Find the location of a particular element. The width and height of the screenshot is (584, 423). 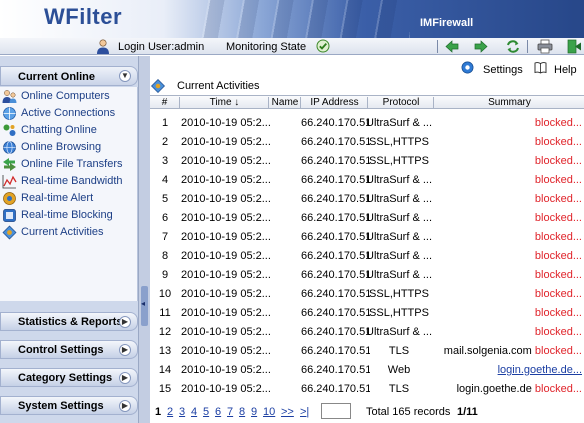

page-link: 10 is located at coordinates (269, 412).